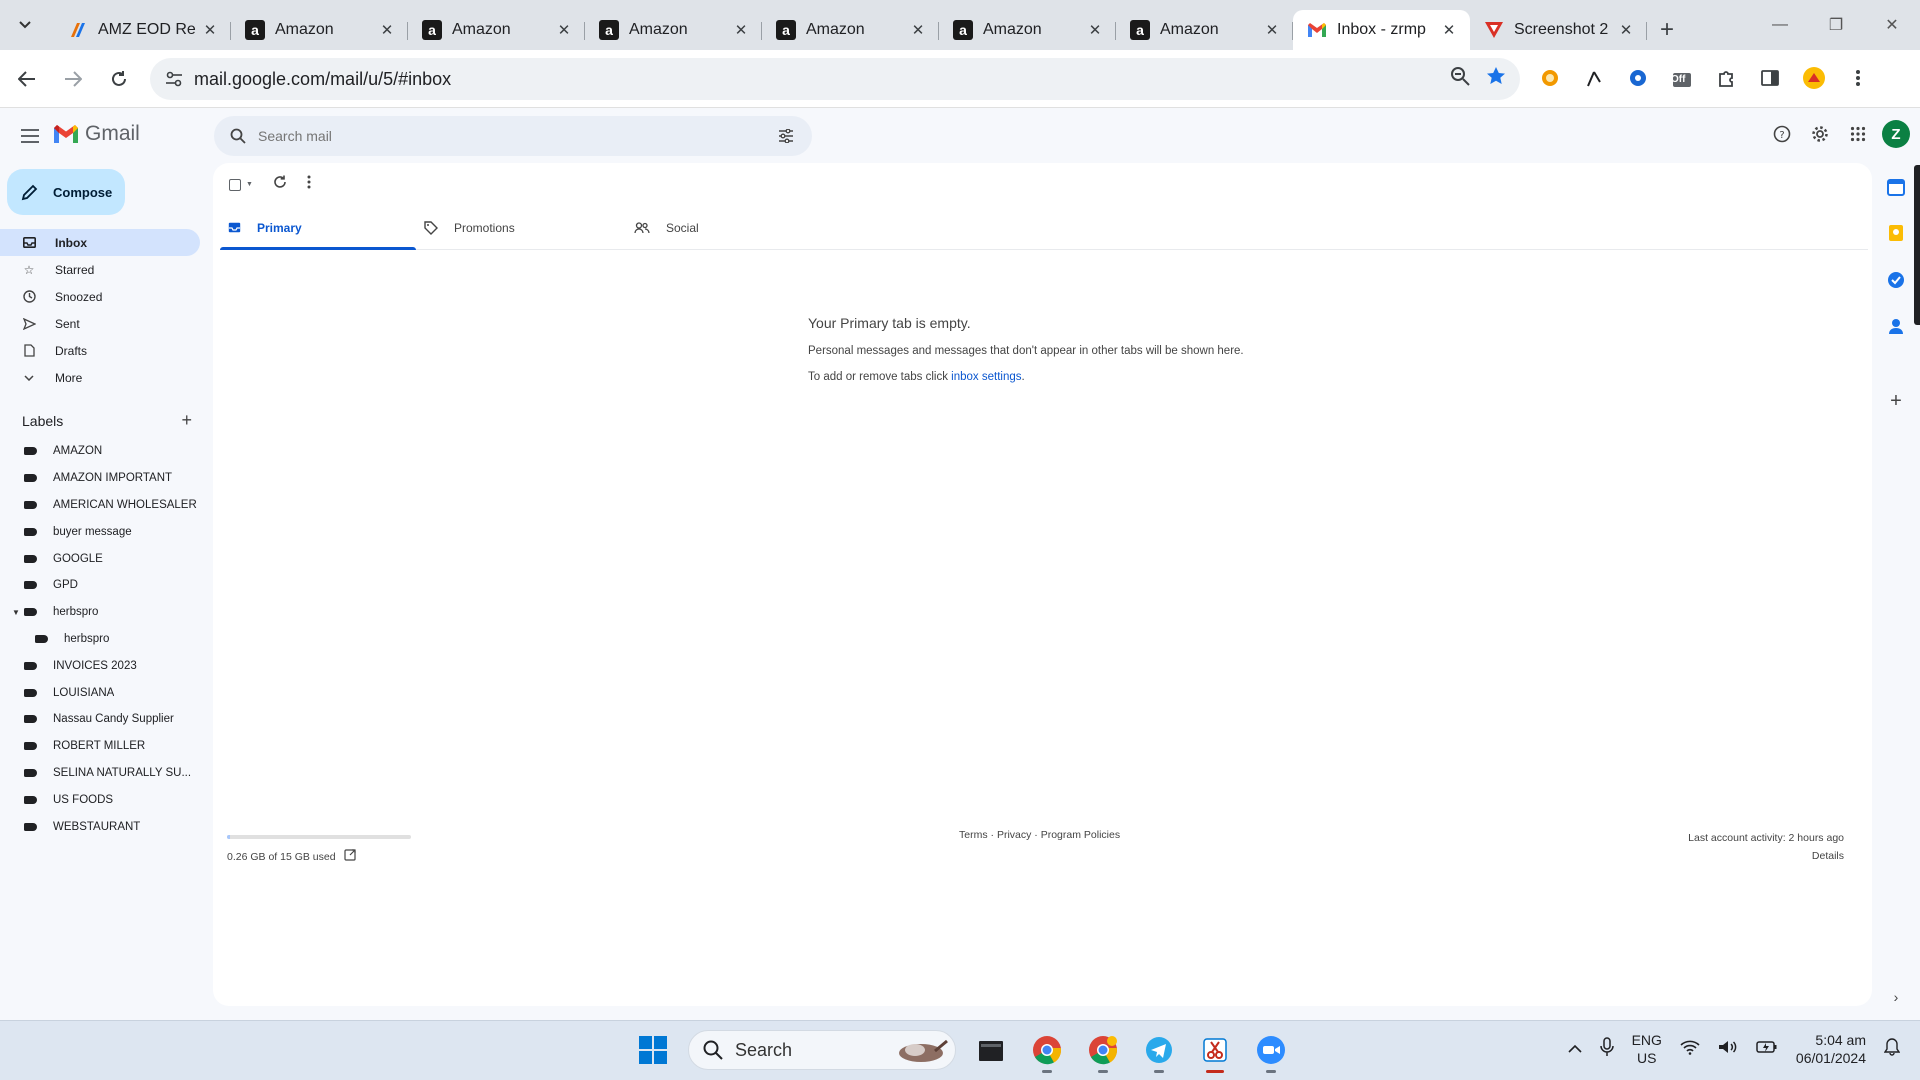 The image size is (1920, 1080). What do you see at coordinates (1896, 997) in the screenshot?
I see `chevron-right-icon: ›` at bounding box center [1896, 997].